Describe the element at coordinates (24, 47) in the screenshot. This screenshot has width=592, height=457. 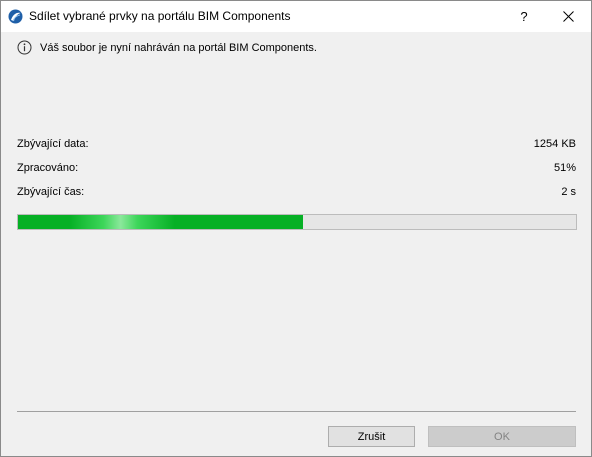
I see `info-circle-icon` at that location.